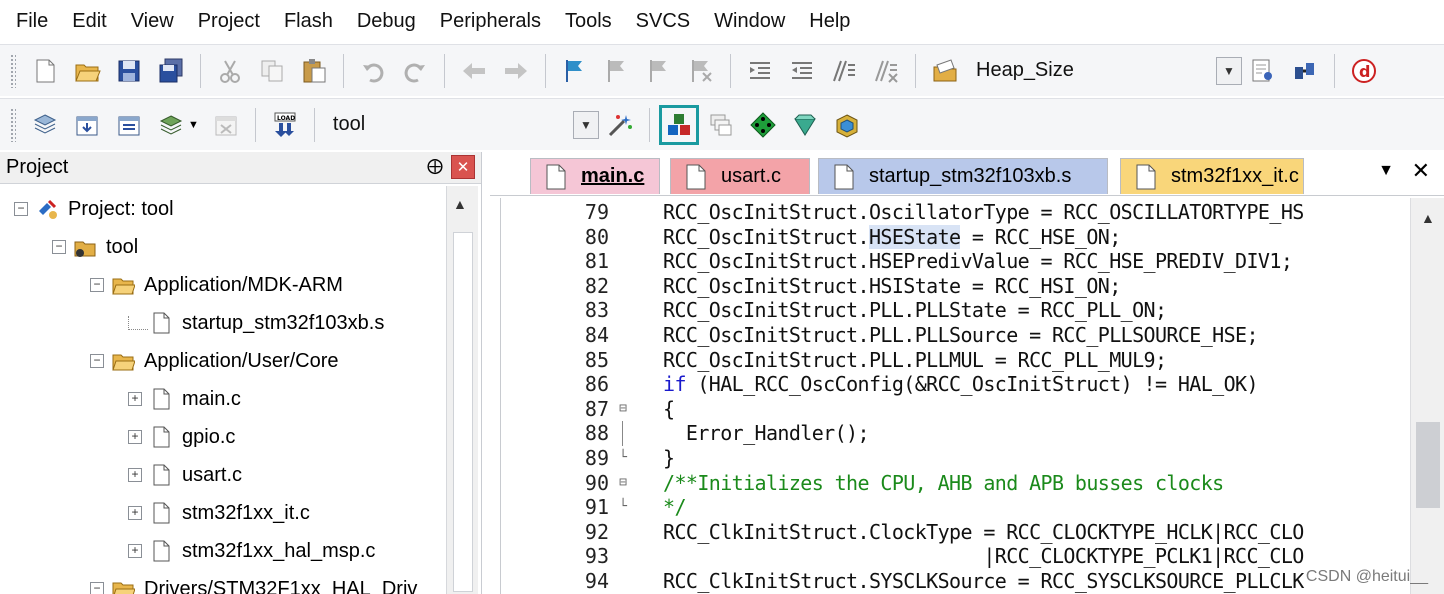 Image resolution: width=1444 pixels, height=594 pixels. I want to click on software-packs-button, so click(847, 125).